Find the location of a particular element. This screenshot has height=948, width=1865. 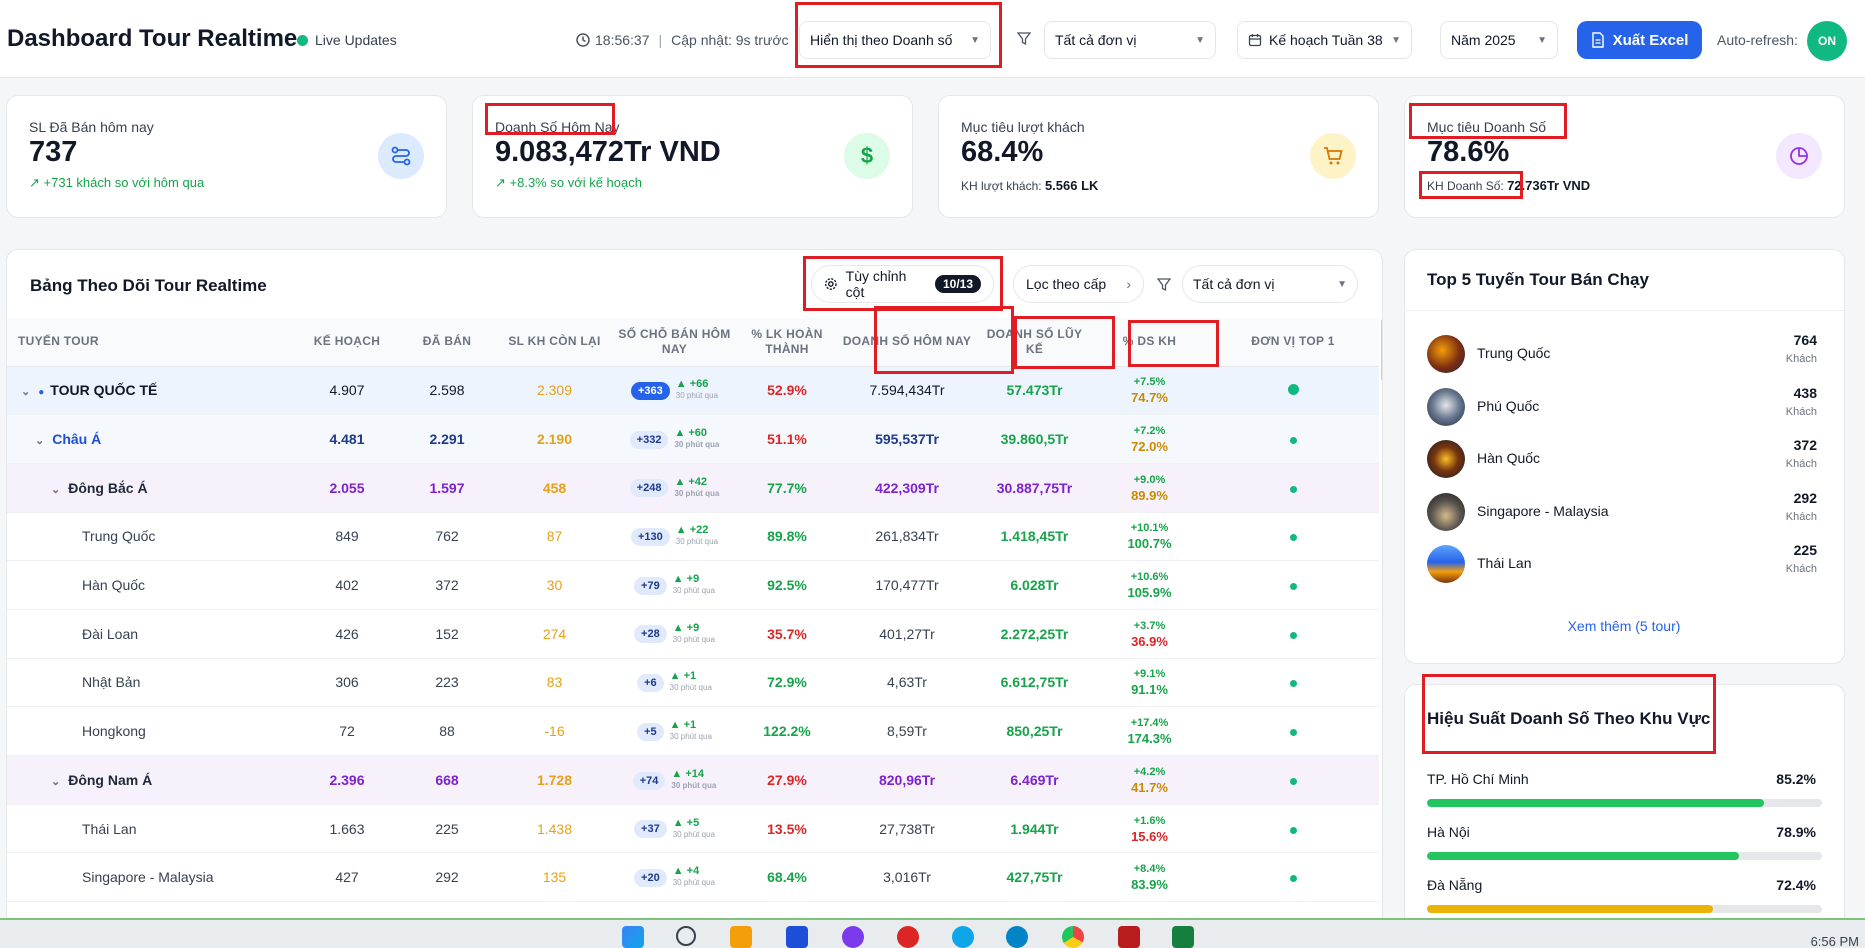

opera-icon is located at coordinates (908, 937).